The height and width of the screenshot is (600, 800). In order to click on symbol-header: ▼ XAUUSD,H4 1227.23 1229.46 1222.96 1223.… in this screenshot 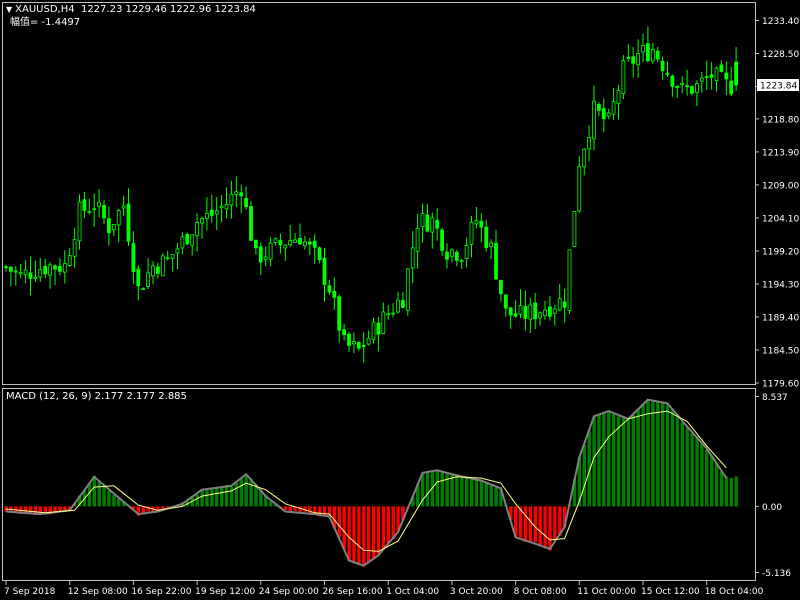, I will do `click(131, 10)`.